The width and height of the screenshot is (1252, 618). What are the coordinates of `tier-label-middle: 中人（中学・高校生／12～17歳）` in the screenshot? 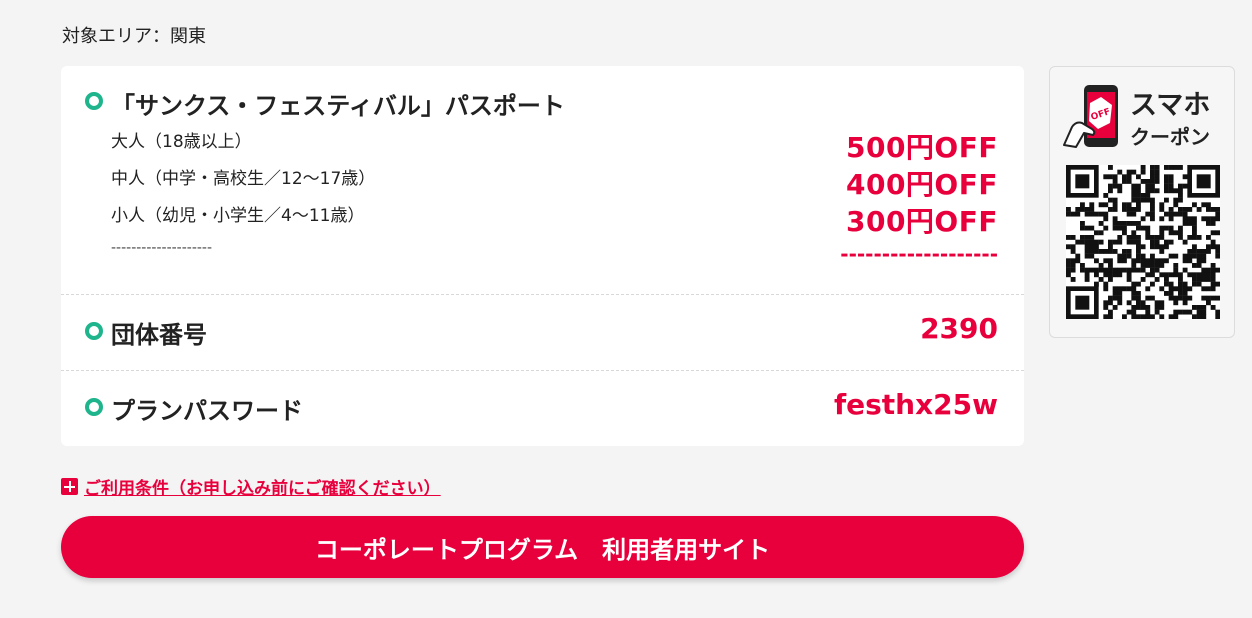 It's located at (243, 179).